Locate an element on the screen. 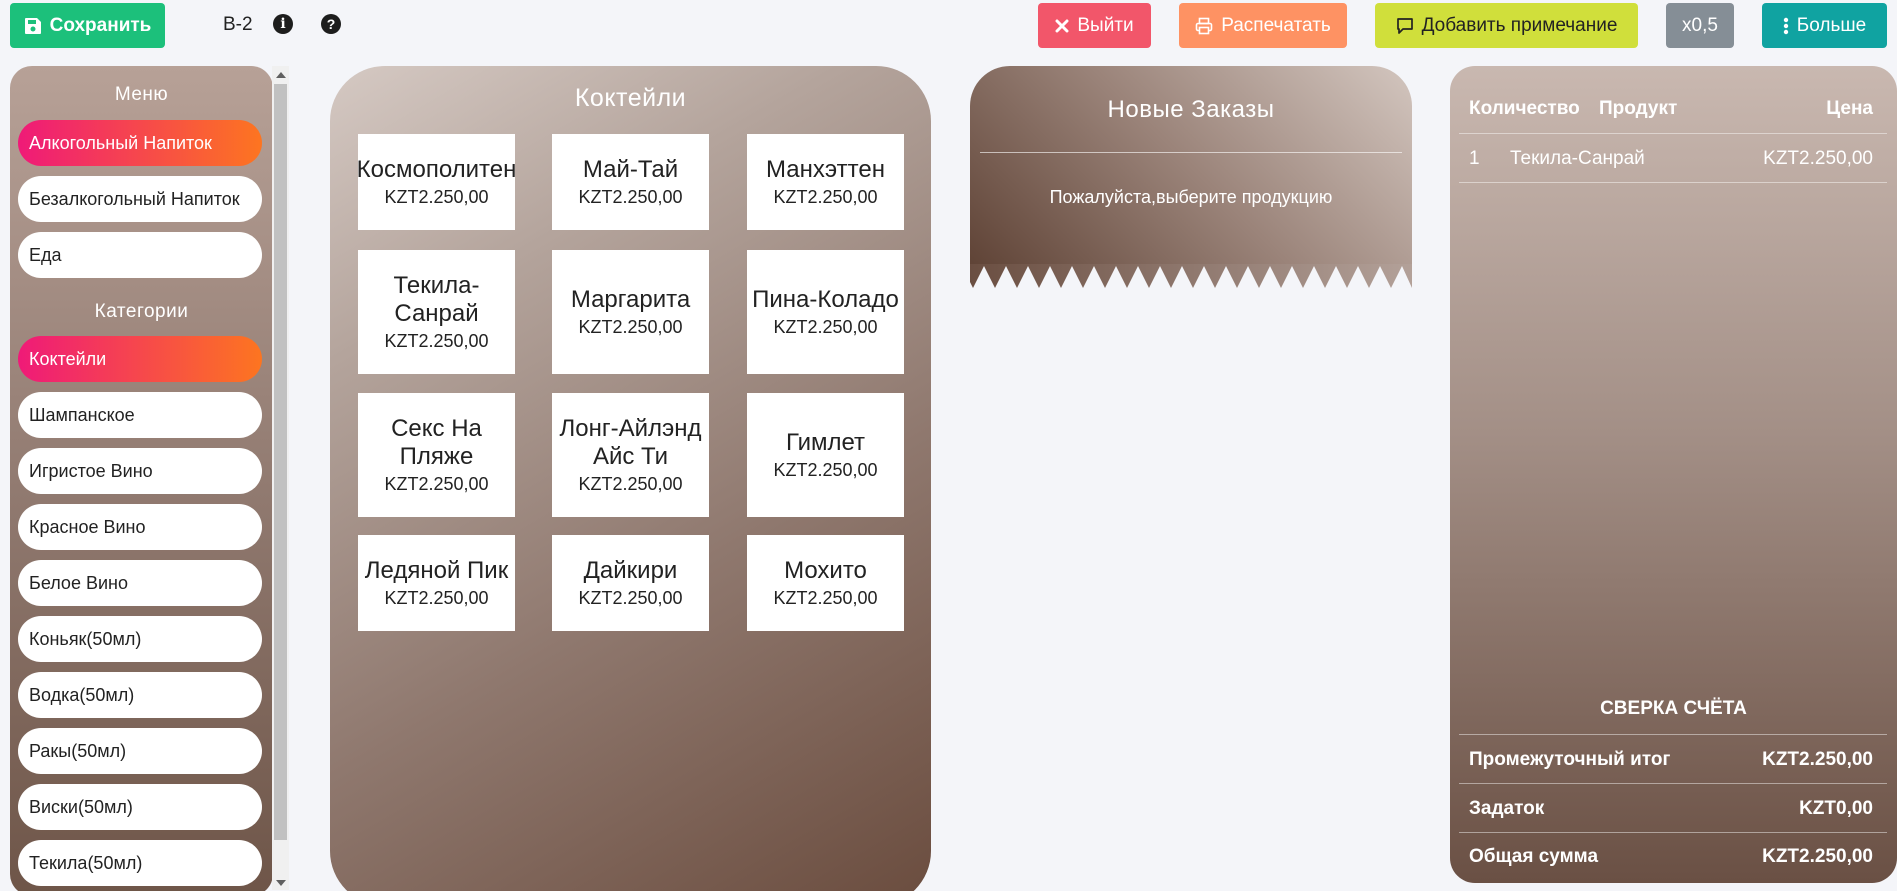 The image size is (1897, 891). more-button: Больше is located at coordinates (1824, 25).